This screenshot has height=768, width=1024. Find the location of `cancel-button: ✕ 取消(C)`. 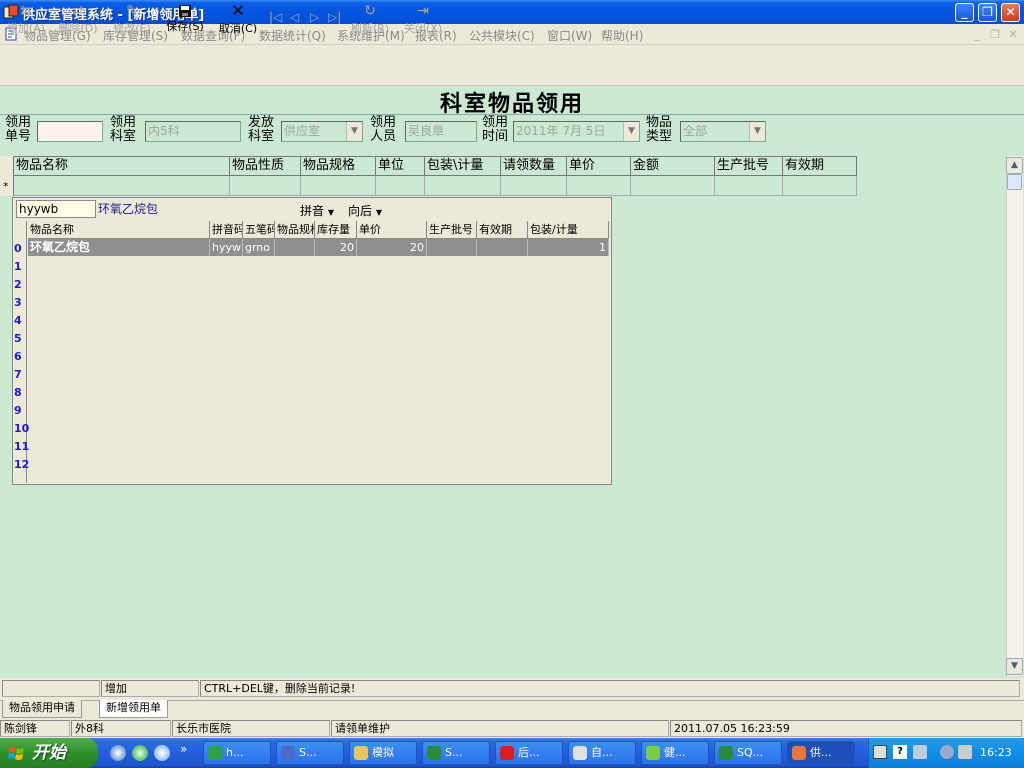

cancel-button: ✕ 取消(C) is located at coordinates (238, 20).